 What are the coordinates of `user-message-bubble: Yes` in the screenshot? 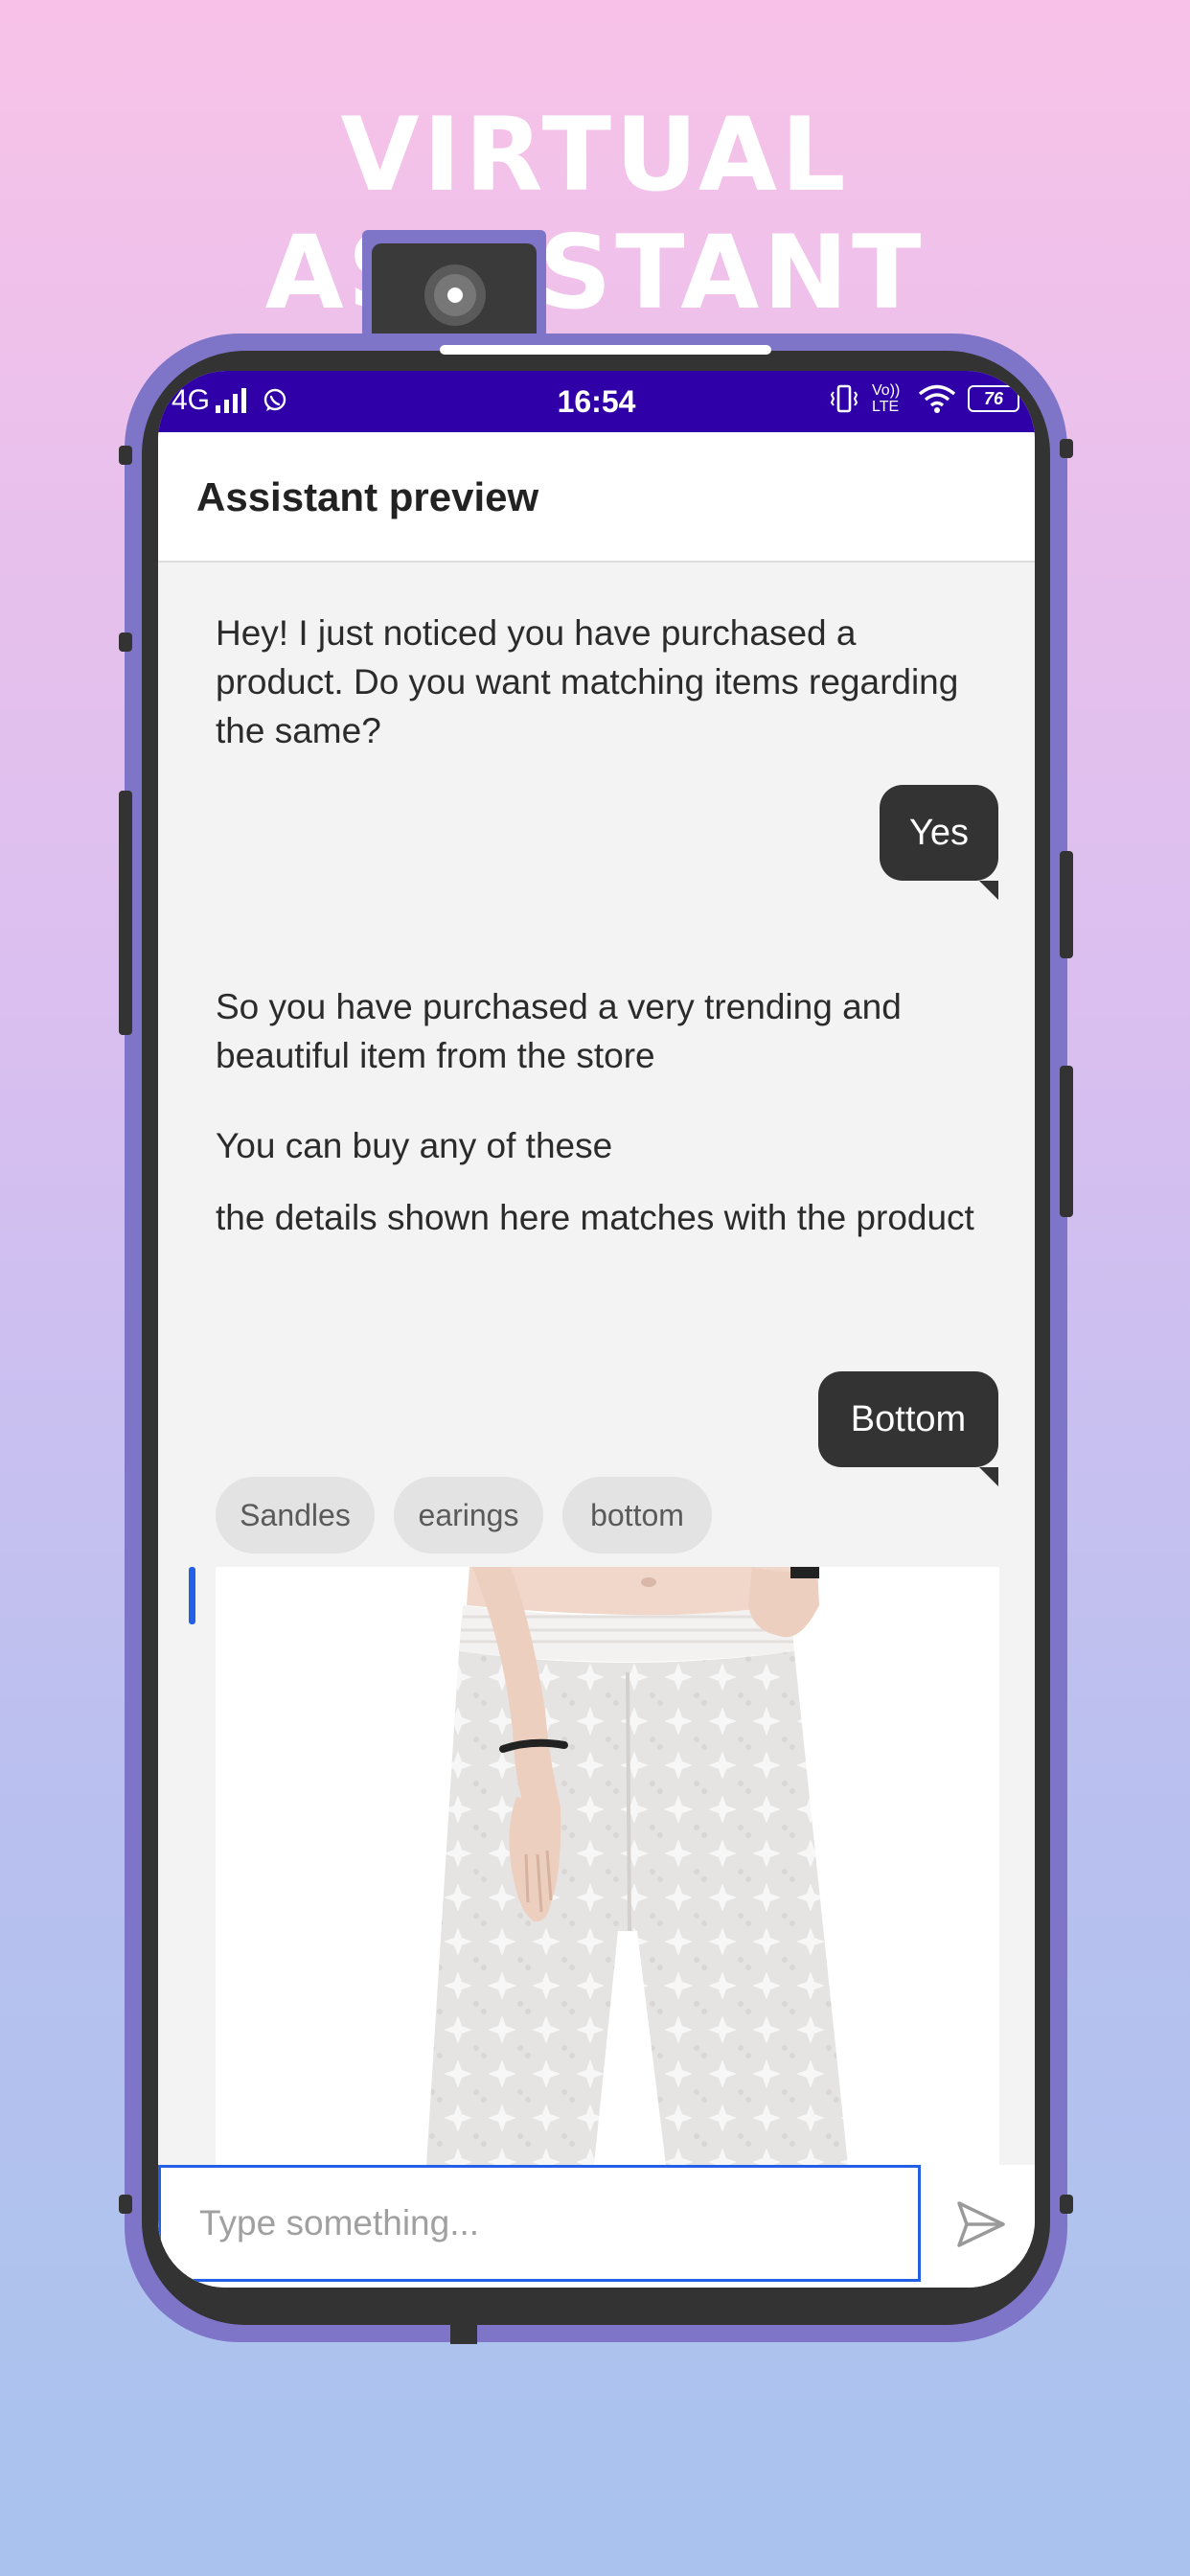 It's located at (939, 833).